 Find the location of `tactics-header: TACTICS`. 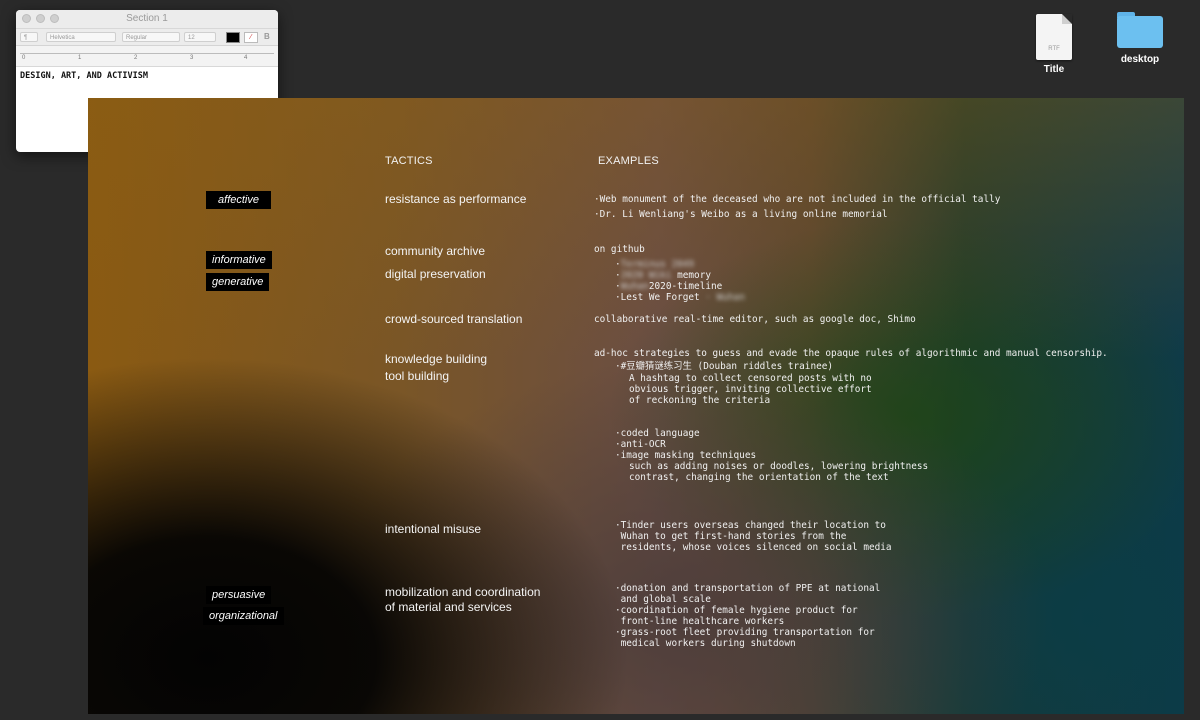

tactics-header: TACTICS is located at coordinates (409, 161).